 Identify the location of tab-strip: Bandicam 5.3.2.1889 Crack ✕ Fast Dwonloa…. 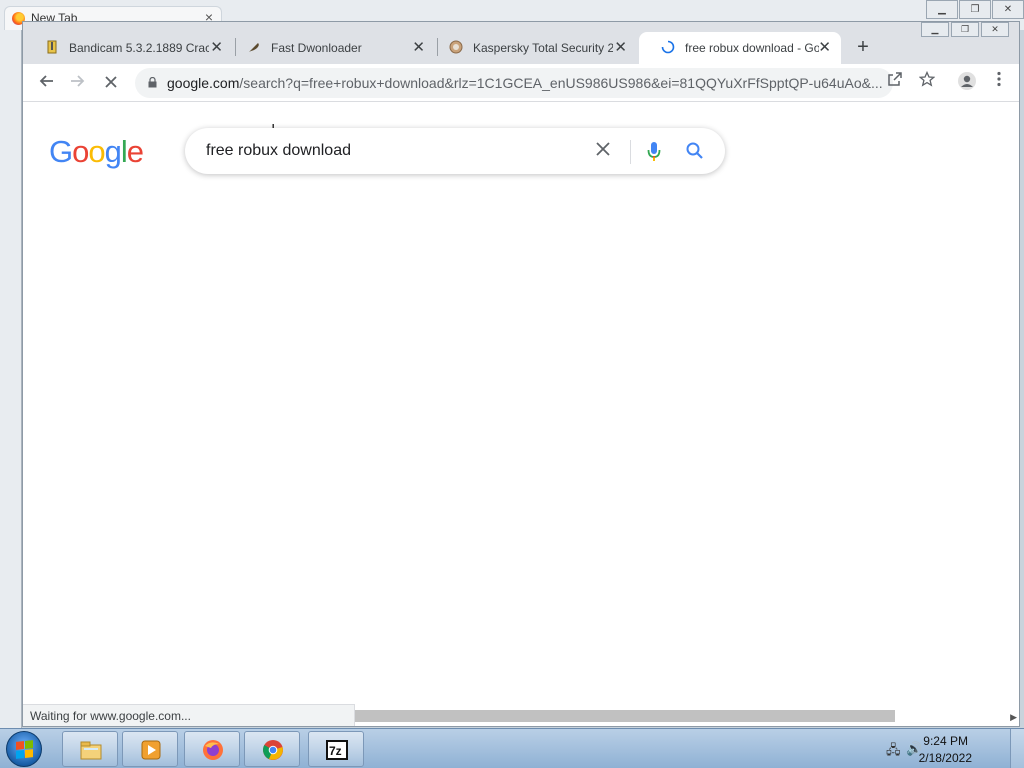
(521, 43).